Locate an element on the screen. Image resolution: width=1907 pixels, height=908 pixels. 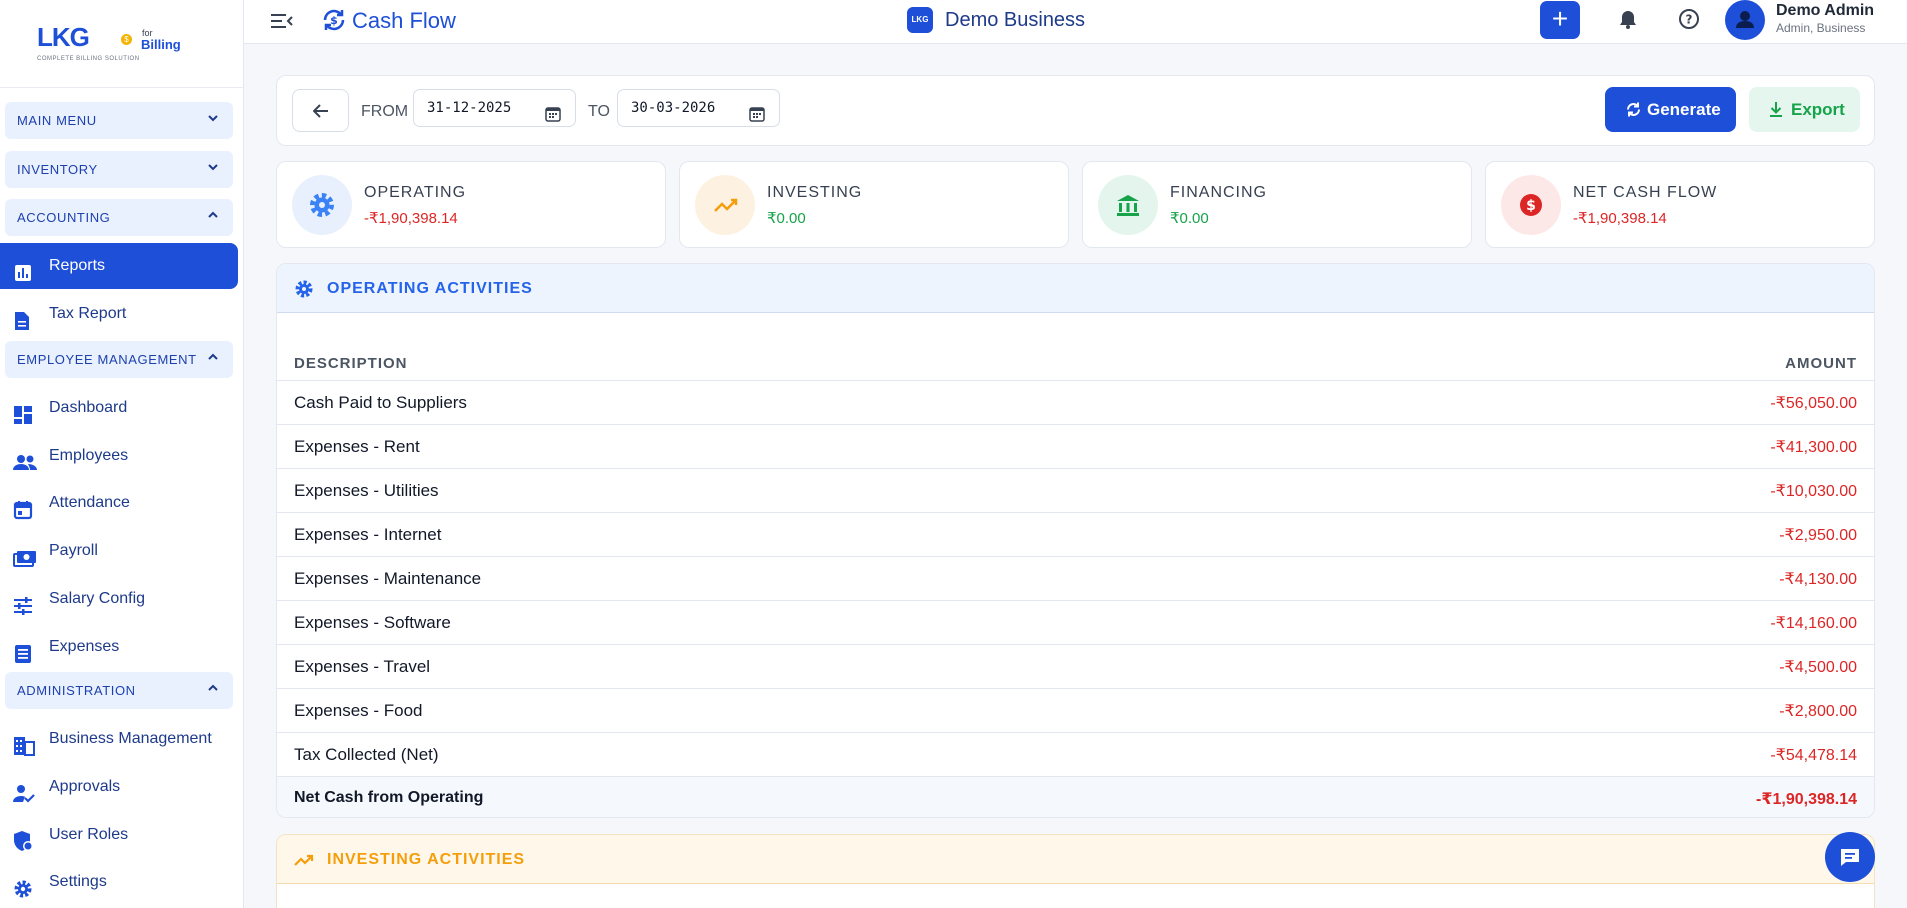
add-button: + is located at coordinates (1560, 20).